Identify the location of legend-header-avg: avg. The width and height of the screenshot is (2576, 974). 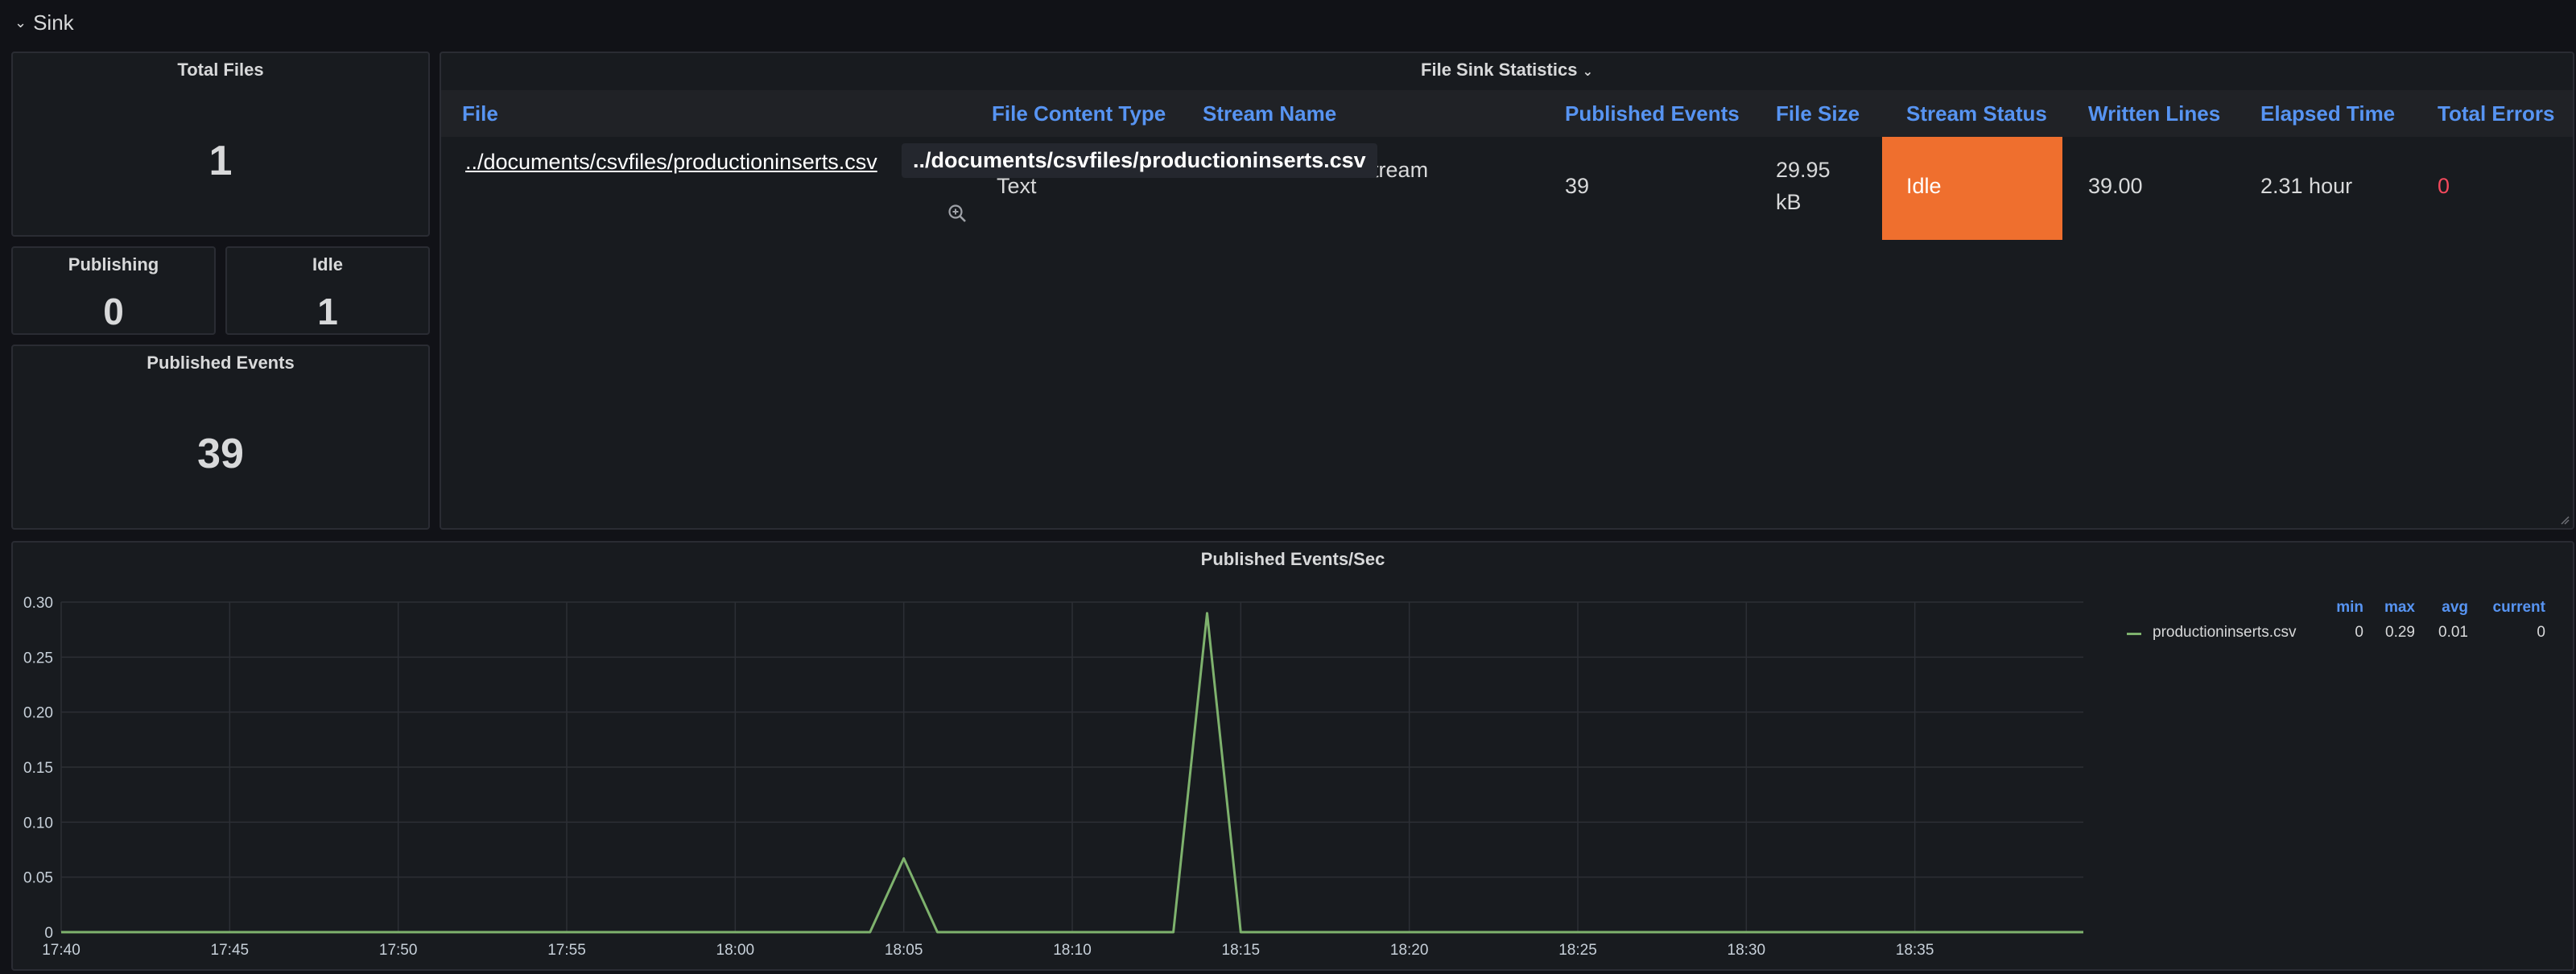
(2444, 608).